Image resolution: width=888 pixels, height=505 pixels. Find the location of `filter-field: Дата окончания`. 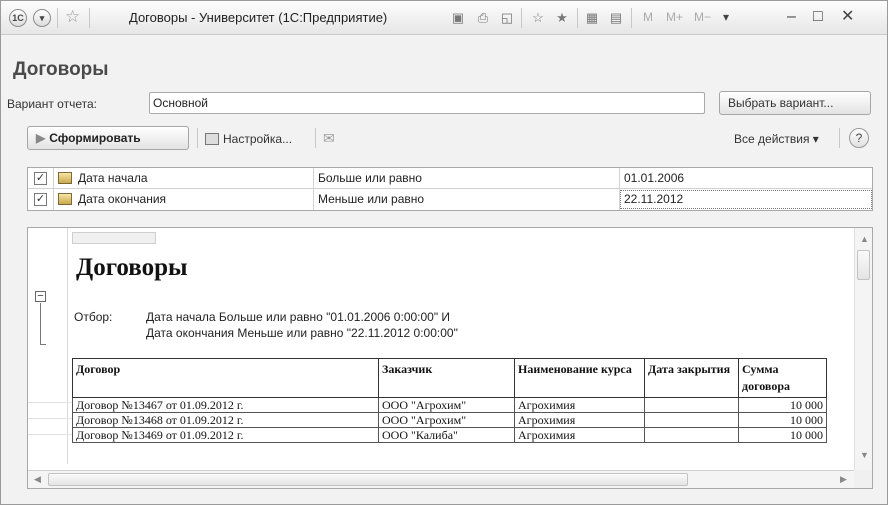

filter-field: Дата окончания is located at coordinates (122, 199).